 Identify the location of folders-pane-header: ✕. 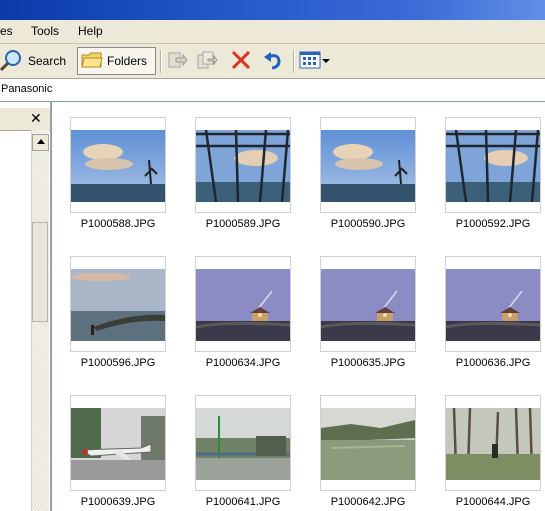
(25, 119).